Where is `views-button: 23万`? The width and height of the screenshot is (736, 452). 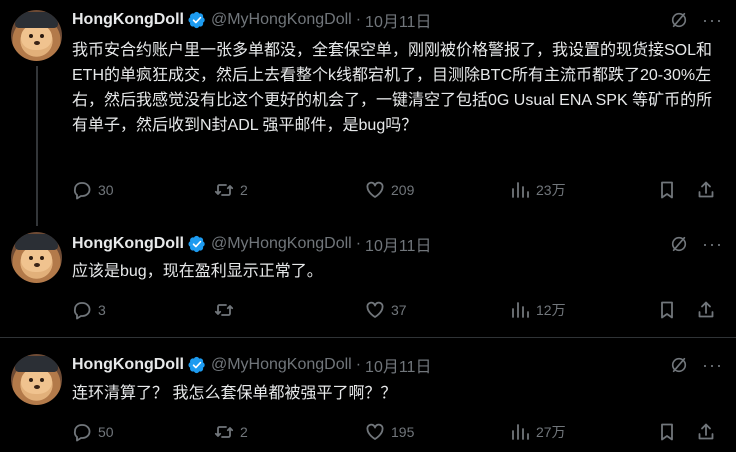 views-button: 23万 is located at coordinates (538, 190).